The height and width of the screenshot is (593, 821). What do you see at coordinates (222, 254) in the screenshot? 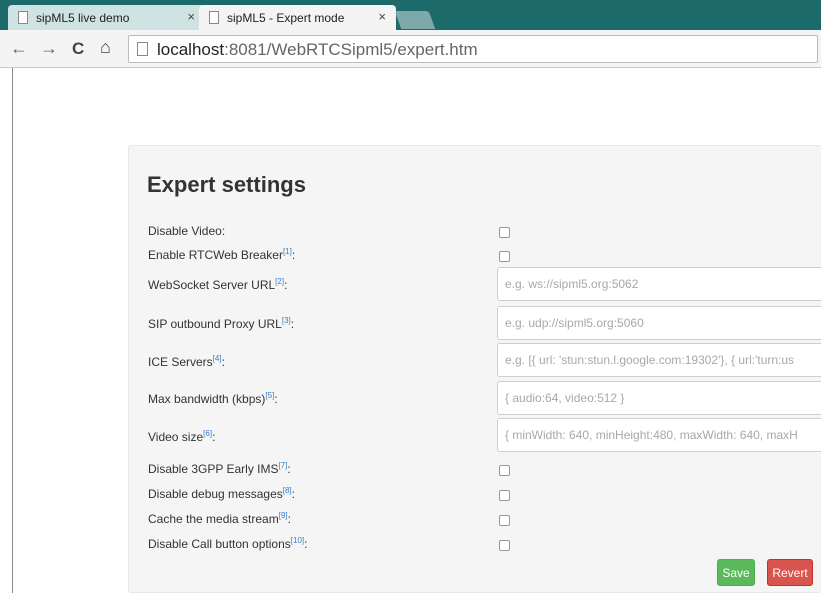
I see `label-enable-rtcweb-breaker: Enable RTCWeb Breaker[1]:` at bounding box center [222, 254].